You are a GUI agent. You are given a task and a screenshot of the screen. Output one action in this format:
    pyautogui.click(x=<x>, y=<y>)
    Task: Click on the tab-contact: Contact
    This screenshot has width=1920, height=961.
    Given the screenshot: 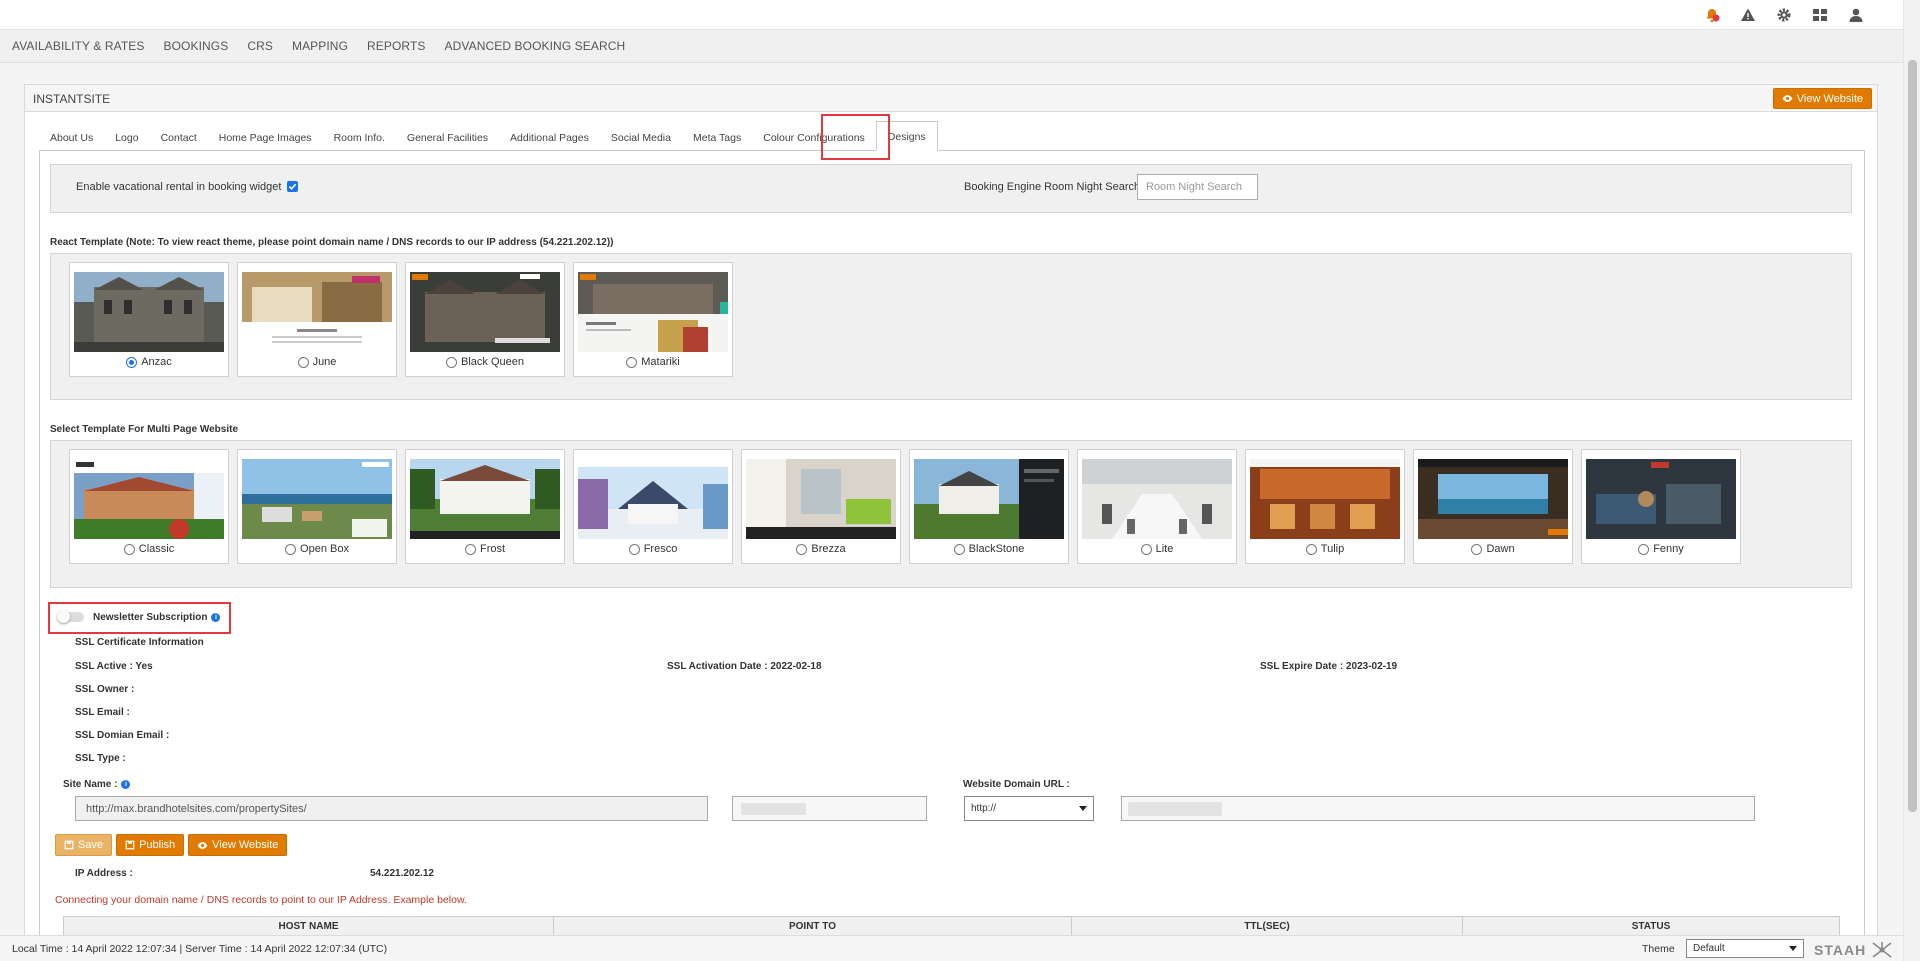 What is the action you would take?
    pyautogui.click(x=179, y=138)
    